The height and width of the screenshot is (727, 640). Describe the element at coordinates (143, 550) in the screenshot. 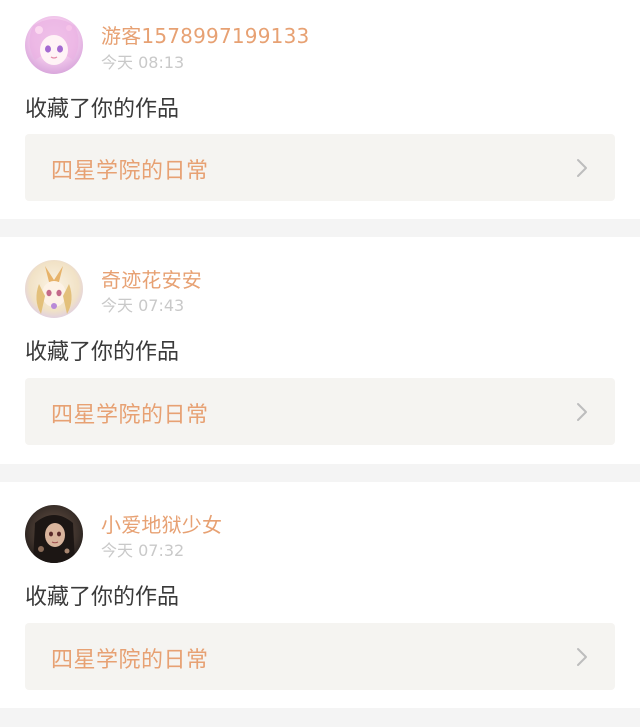

I see `timestamp: 今天 07:32` at that location.